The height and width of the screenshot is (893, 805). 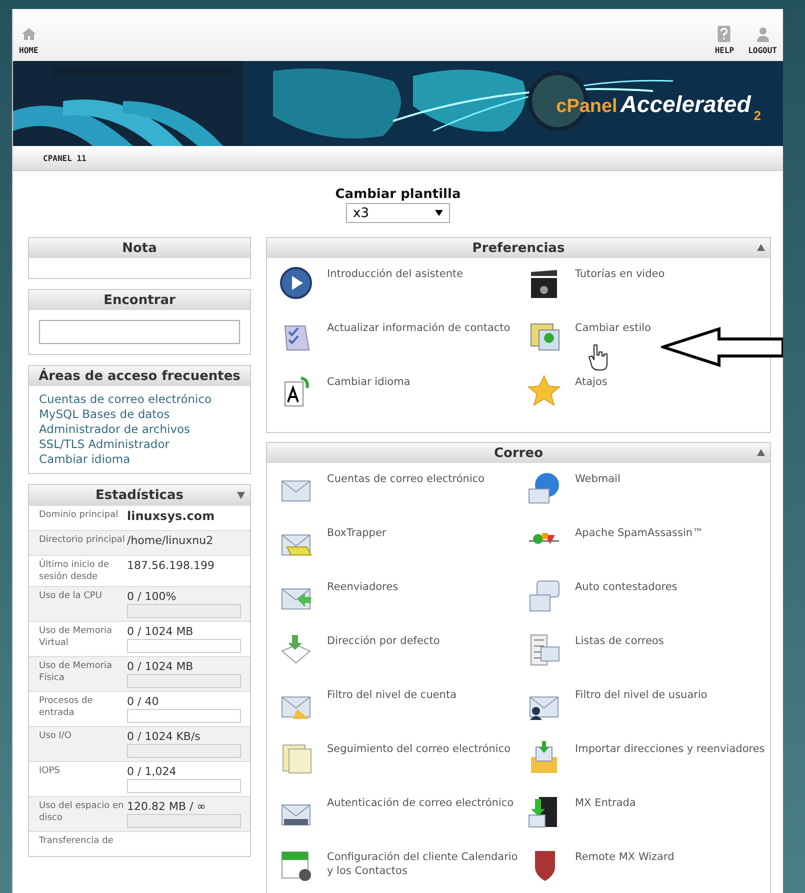 I want to click on feature-link: BoxTrapper, so click(x=427, y=552).